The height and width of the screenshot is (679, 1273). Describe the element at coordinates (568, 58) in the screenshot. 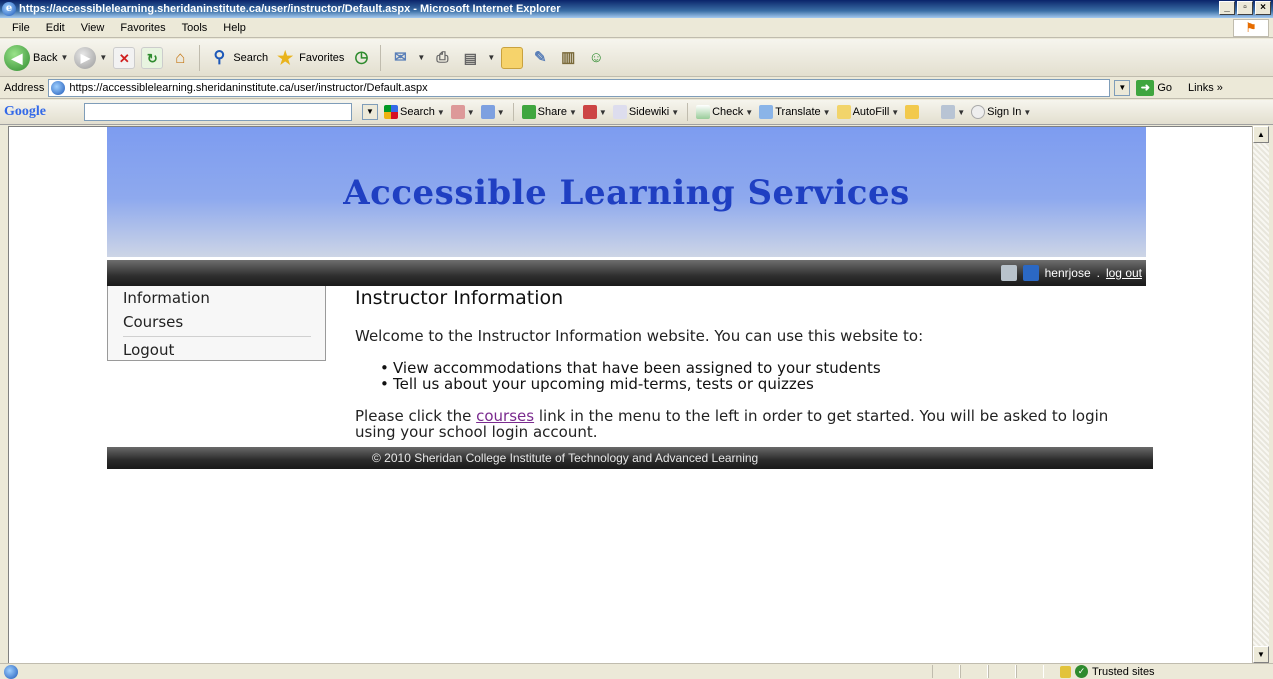

I see `research-icon: ▥` at that location.